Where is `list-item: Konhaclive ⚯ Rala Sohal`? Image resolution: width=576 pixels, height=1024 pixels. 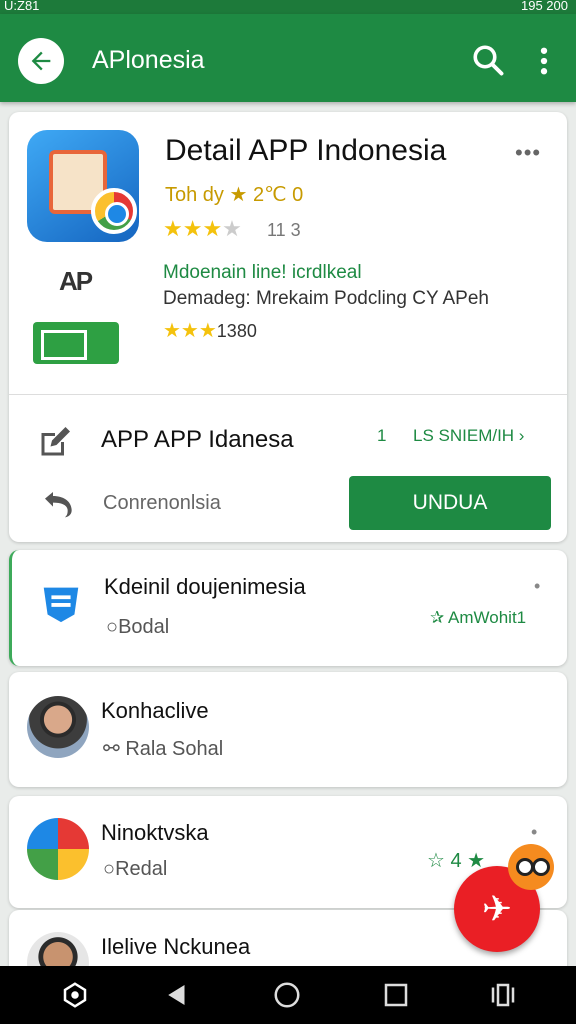
list-item: Konhaclive ⚯ Rala Sohal is located at coordinates (288, 729).